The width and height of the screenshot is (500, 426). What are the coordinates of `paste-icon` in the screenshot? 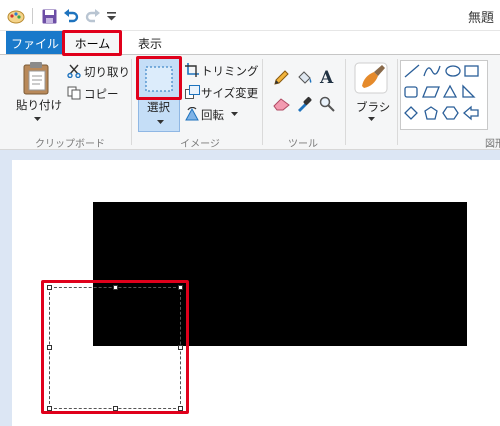 It's located at (36, 78).